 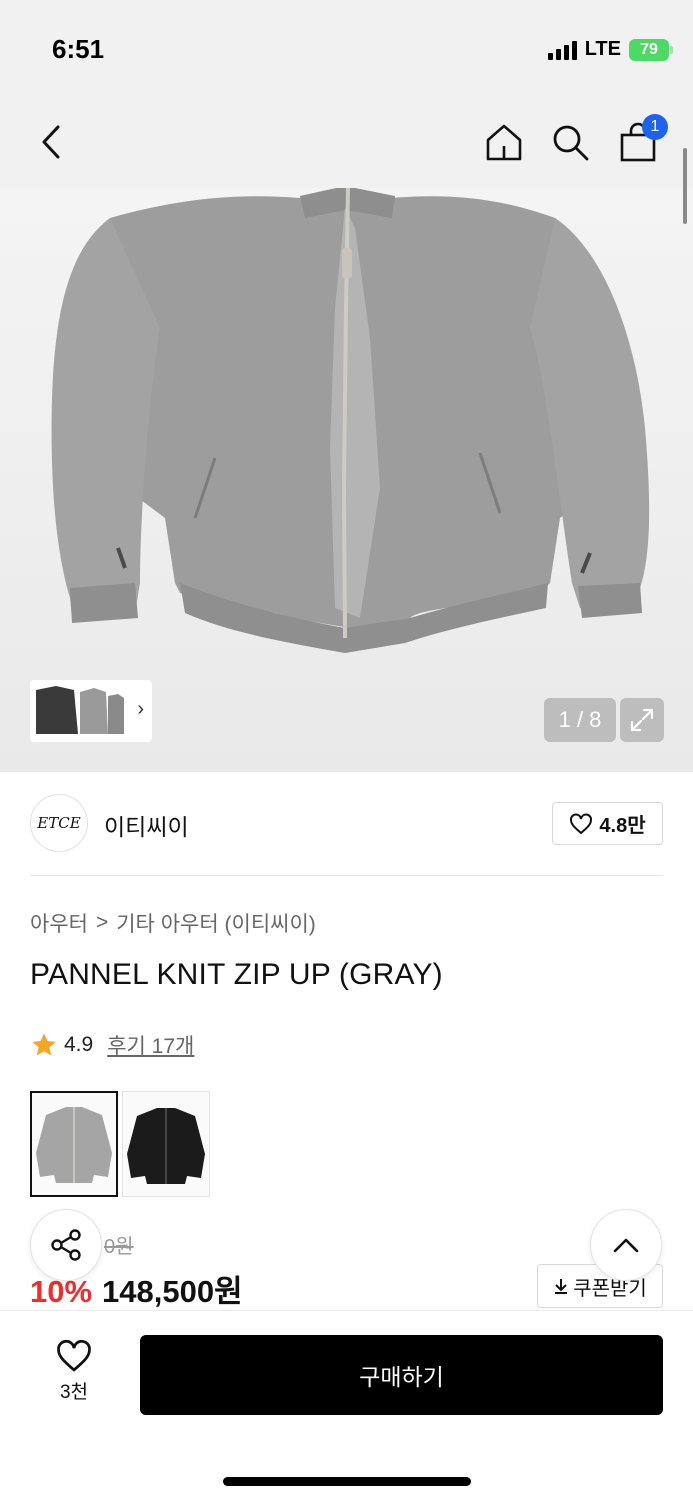 What do you see at coordinates (347, 1481) in the screenshot?
I see `home-indicator` at bounding box center [347, 1481].